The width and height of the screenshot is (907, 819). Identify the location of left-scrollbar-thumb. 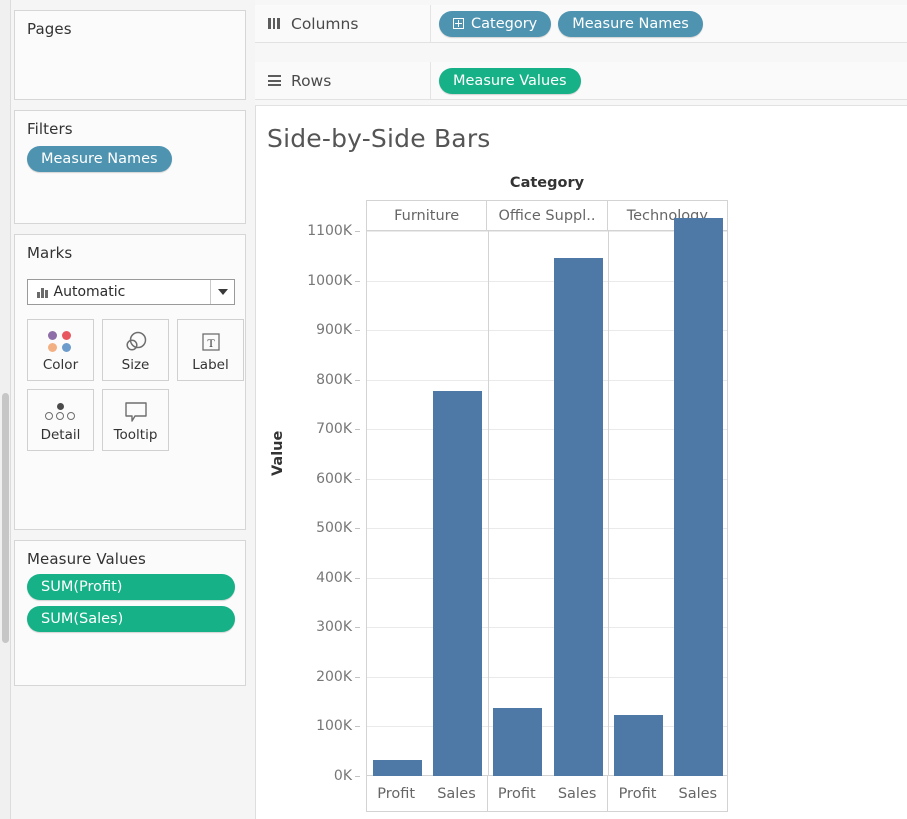
(5, 518).